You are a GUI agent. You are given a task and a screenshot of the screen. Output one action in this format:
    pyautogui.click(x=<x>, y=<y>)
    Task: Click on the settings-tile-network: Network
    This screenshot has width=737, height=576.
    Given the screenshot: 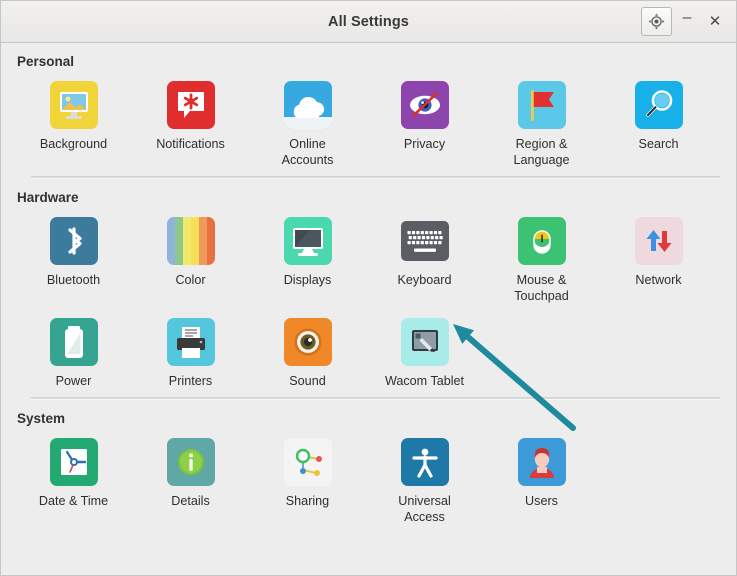 What is the action you would take?
    pyautogui.click(x=658, y=261)
    